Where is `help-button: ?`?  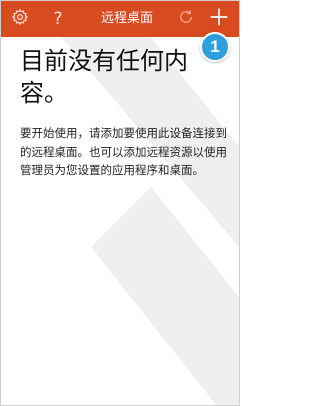
help-button: ? is located at coordinates (58, 19).